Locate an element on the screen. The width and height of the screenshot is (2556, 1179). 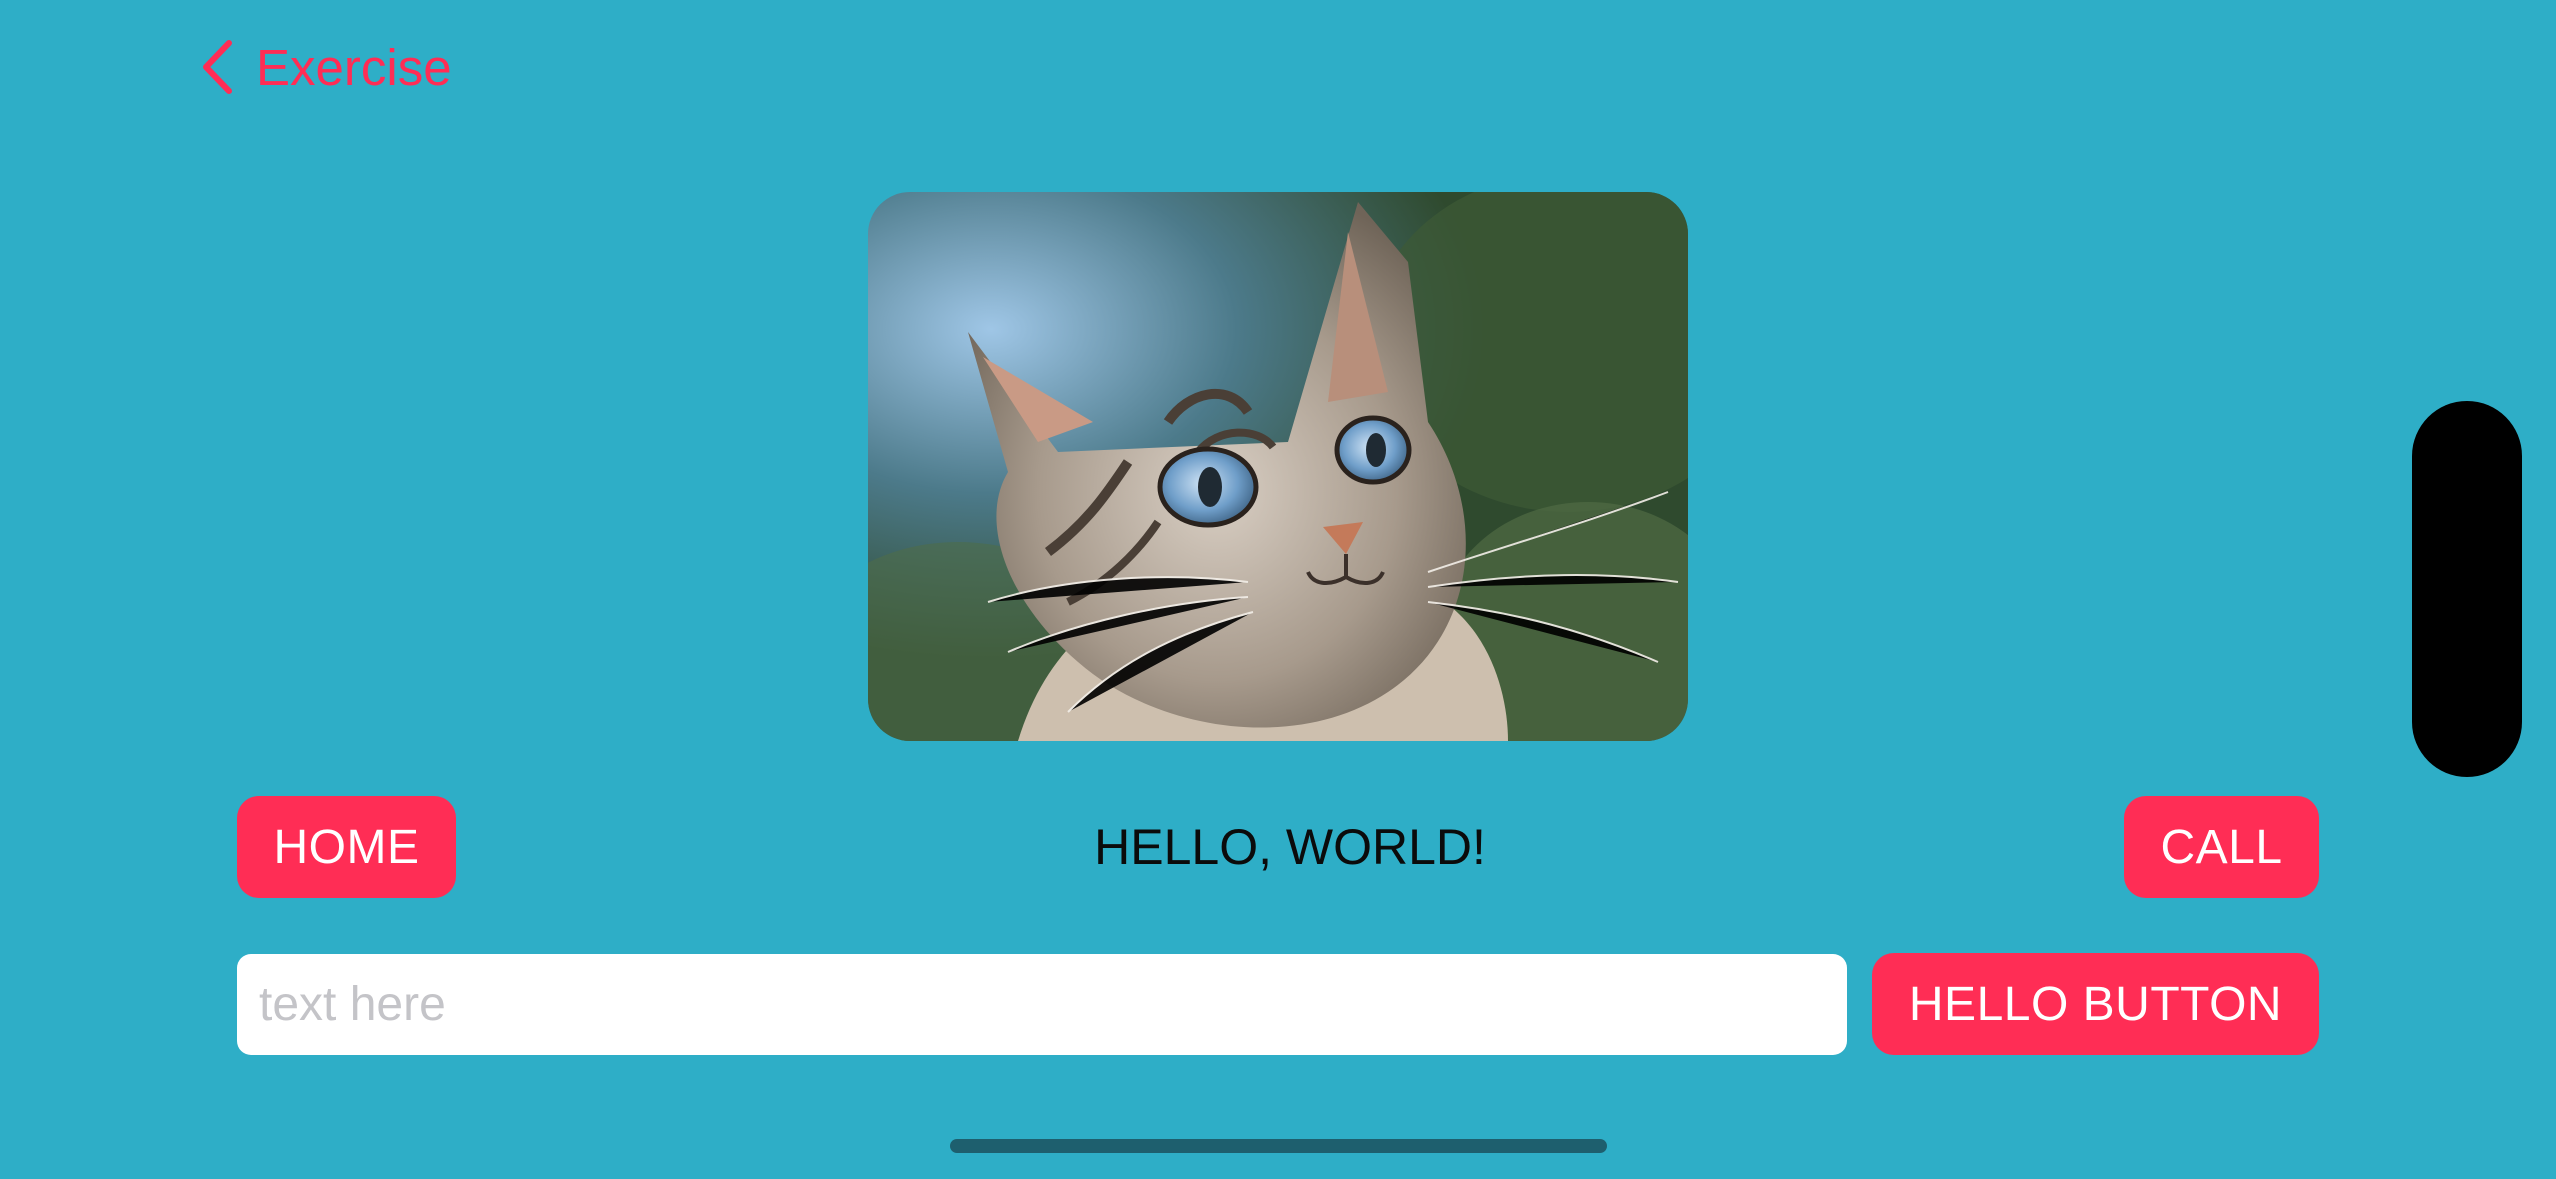
back-button-label: Exercise is located at coordinates (354, 67).